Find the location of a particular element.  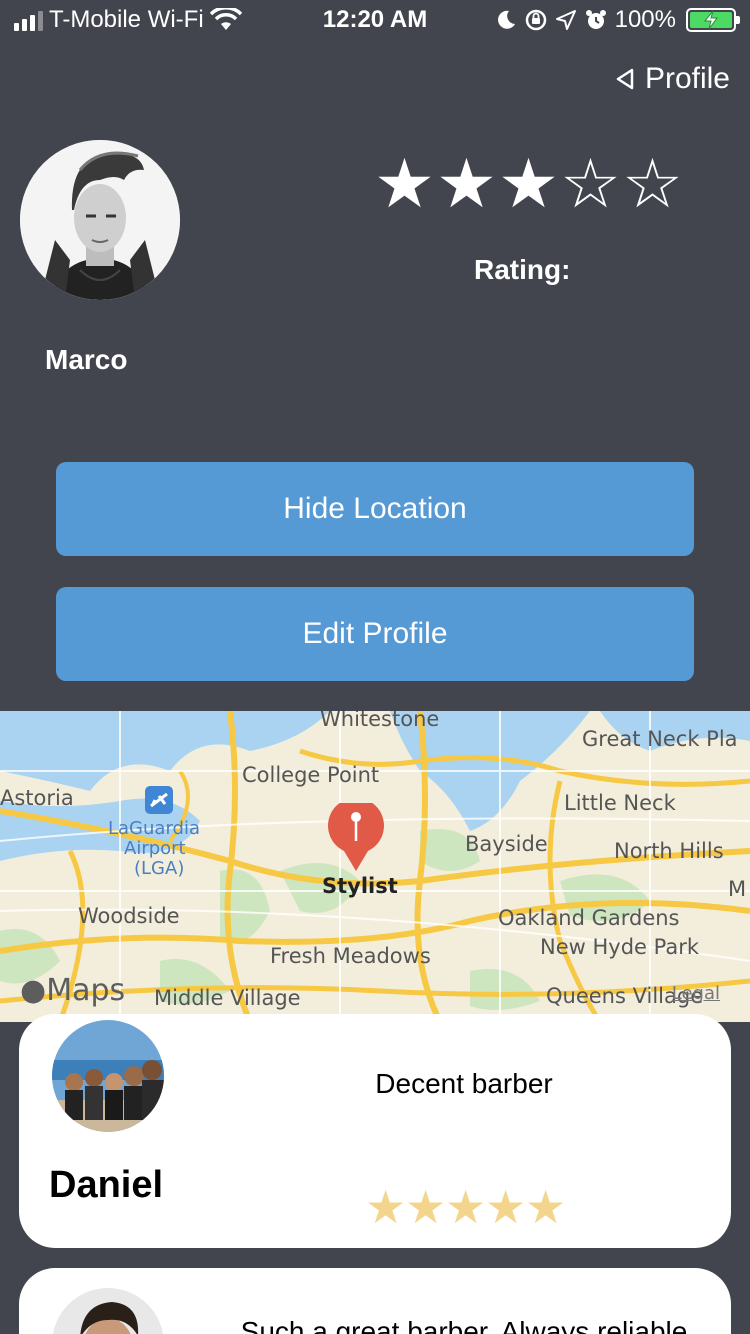

map-place-label: Middle Village is located at coordinates (227, 998).